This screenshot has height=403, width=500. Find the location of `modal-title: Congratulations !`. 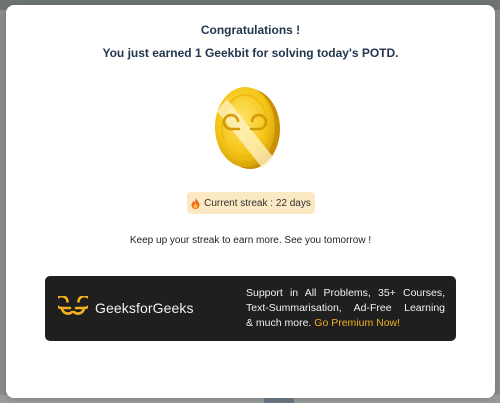

modal-title: Congratulations ! is located at coordinates (250, 30).